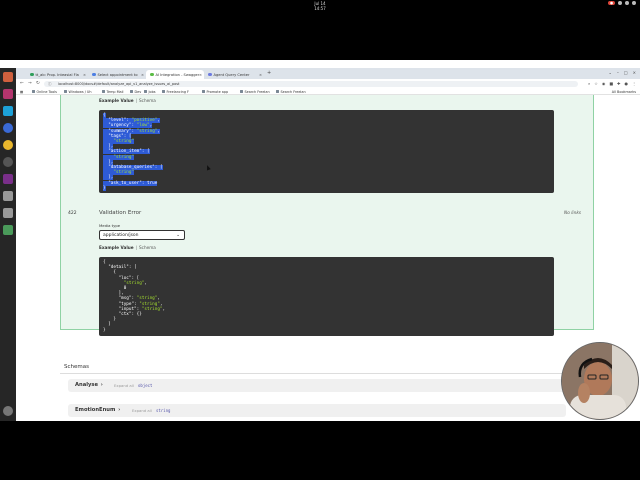 The height and width of the screenshot is (480, 640). What do you see at coordinates (320, 5) in the screenshot?
I see `system-top-bar: Jul 14 14:57 ●` at bounding box center [320, 5].